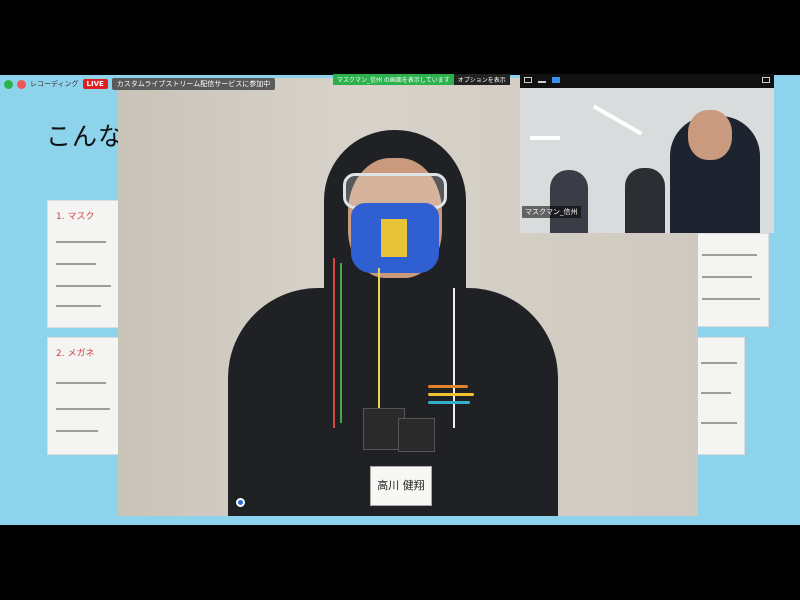  I want to click on slide-title: こんな, so click(85, 136).